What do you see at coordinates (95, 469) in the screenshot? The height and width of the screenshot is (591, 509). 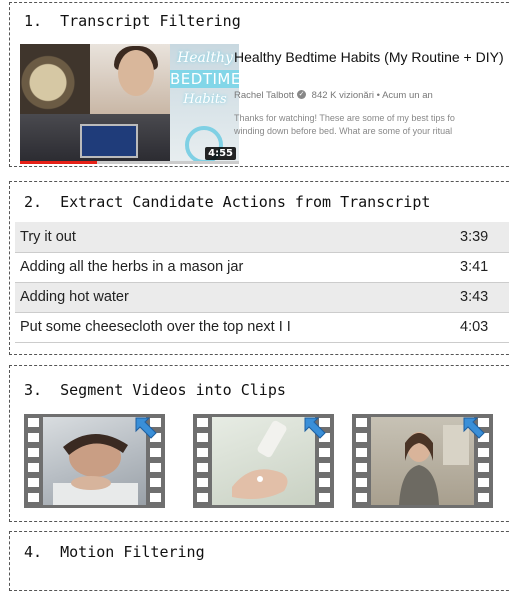 I see `face-washing-image` at bounding box center [95, 469].